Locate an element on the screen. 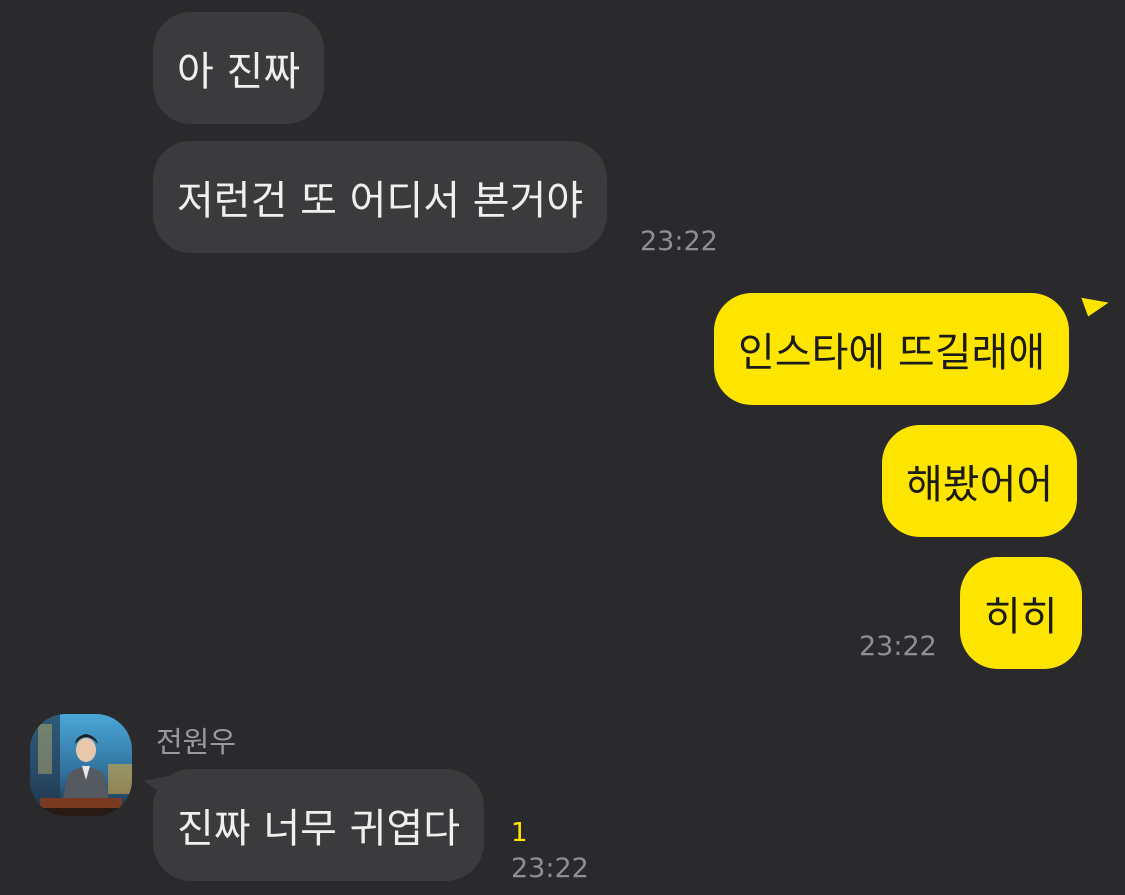  message-text: 진짜 너무 귀엽다 is located at coordinates (319, 829).